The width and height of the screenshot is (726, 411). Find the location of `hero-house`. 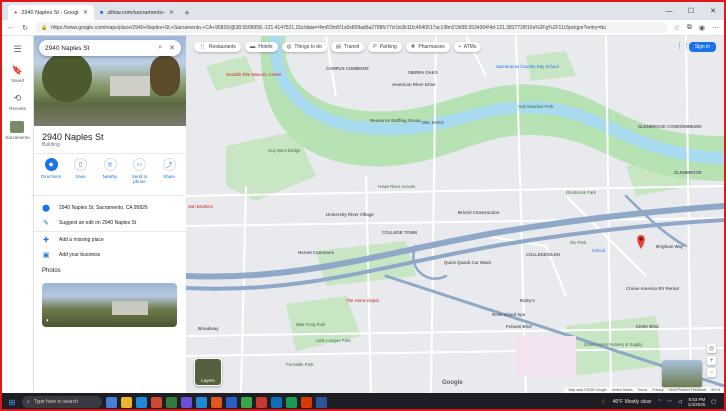

hero-house is located at coordinates (130, 86).